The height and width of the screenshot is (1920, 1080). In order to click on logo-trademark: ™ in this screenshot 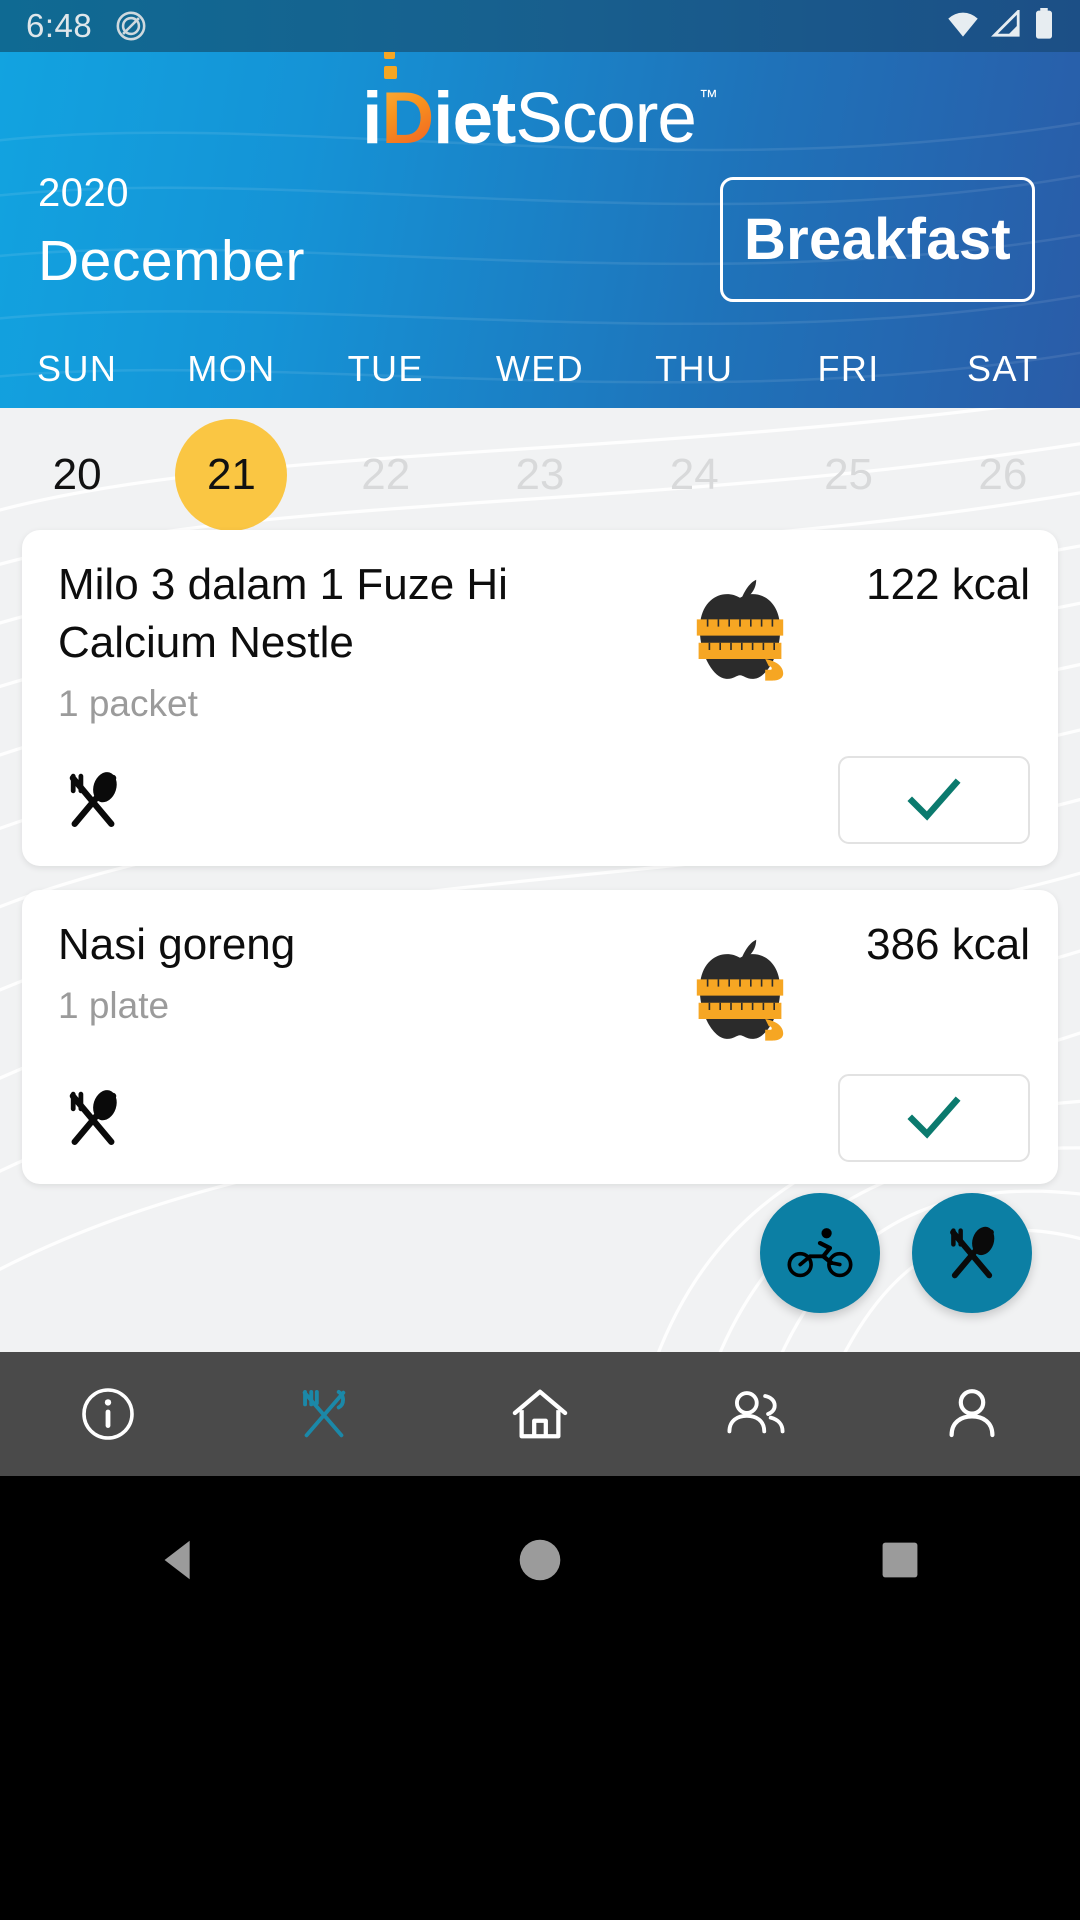, I will do `click(708, 97)`.